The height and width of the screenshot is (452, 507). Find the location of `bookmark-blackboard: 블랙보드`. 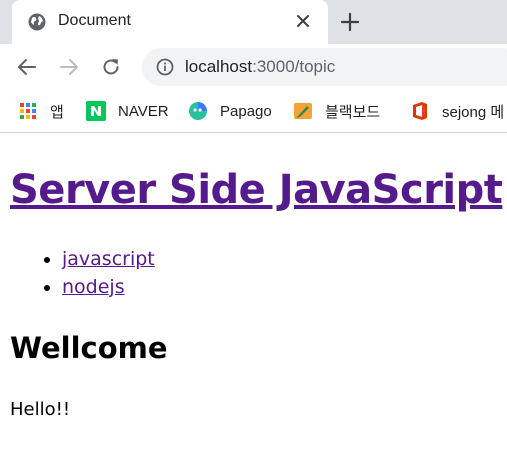

bookmark-blackboard: 블랙보드 is located at coordinates (336, 111).